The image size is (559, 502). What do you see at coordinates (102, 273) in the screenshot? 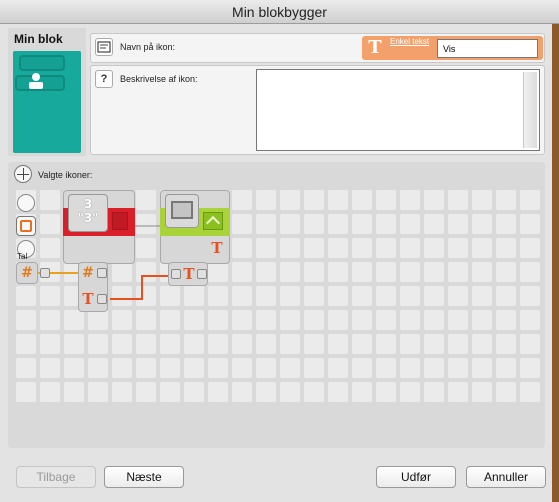
I see `loop-hash-plug` at bounding box center [102, 273].